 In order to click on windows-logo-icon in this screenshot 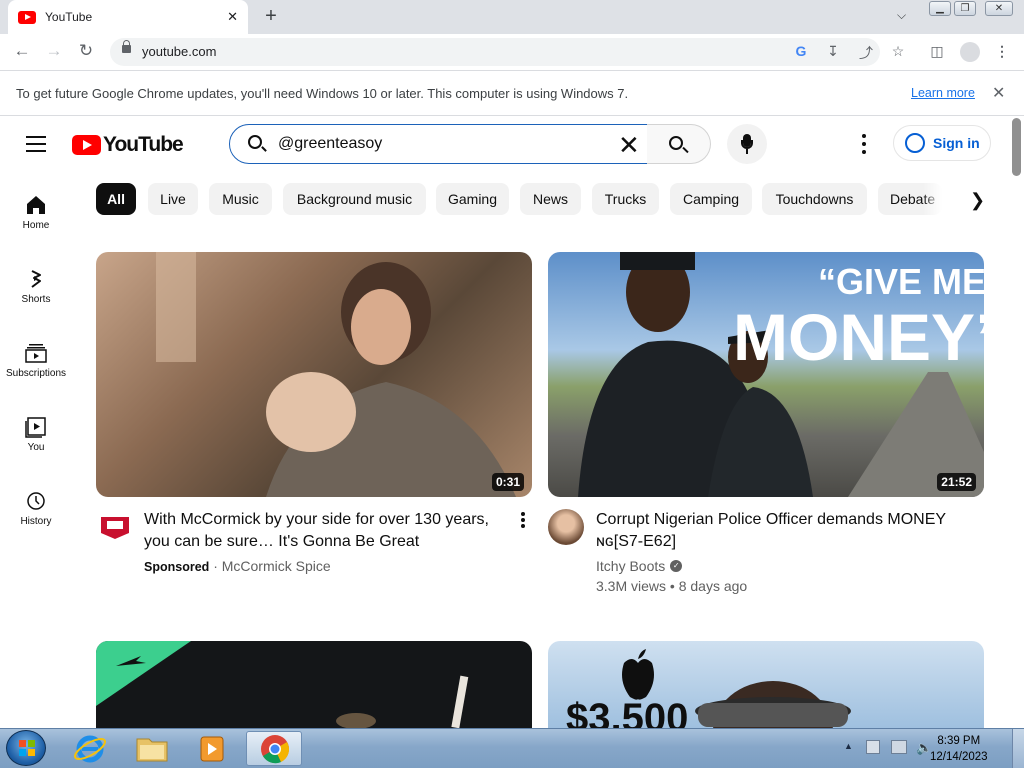, I will do `click(27, 748)`.